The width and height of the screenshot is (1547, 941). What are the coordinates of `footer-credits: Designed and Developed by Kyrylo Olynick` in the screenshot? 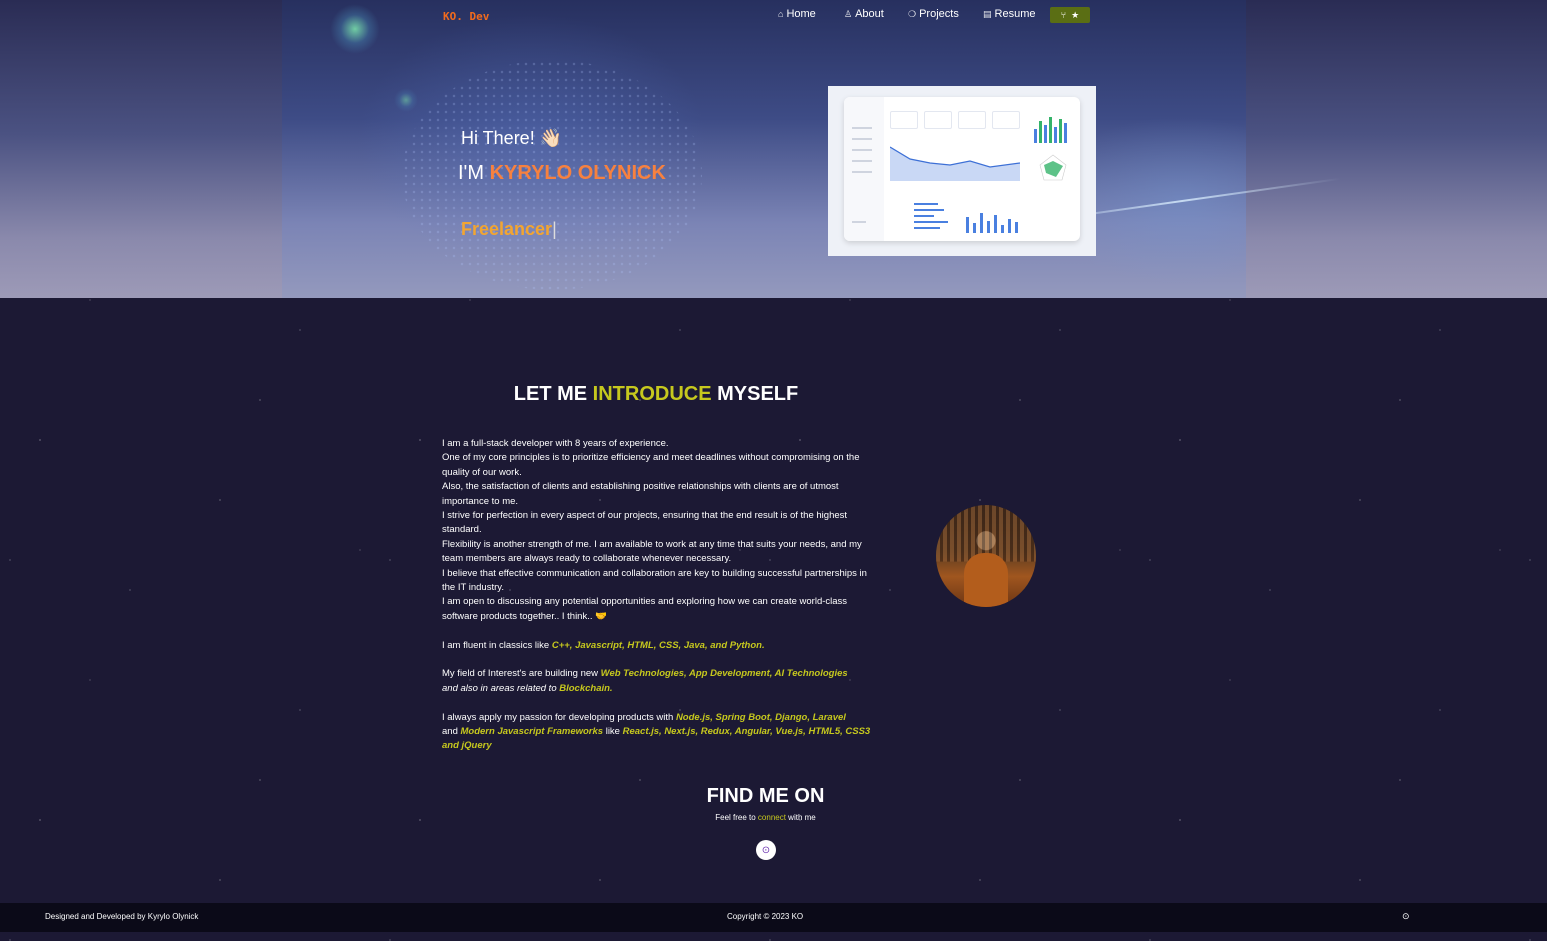 It's located at (122, 916).